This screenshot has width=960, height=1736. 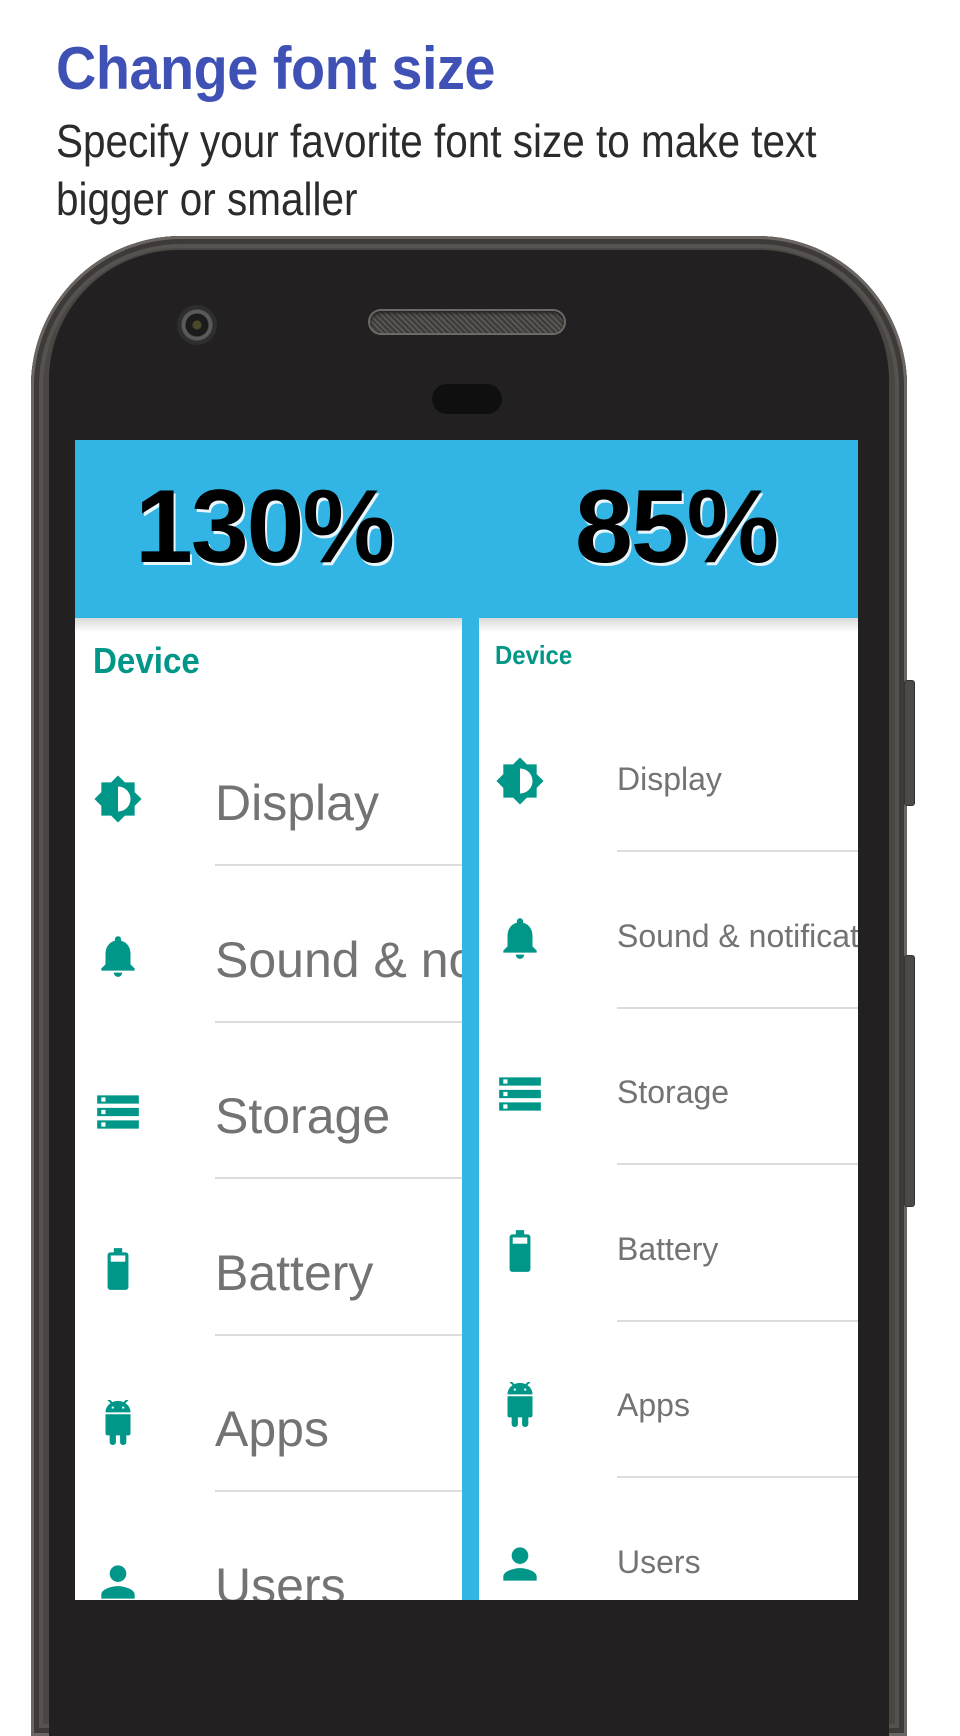 What do you see at coordinates (467, 322) in the screenshot?
I see `earpiece-speaker` at bounding box center [467, 322].